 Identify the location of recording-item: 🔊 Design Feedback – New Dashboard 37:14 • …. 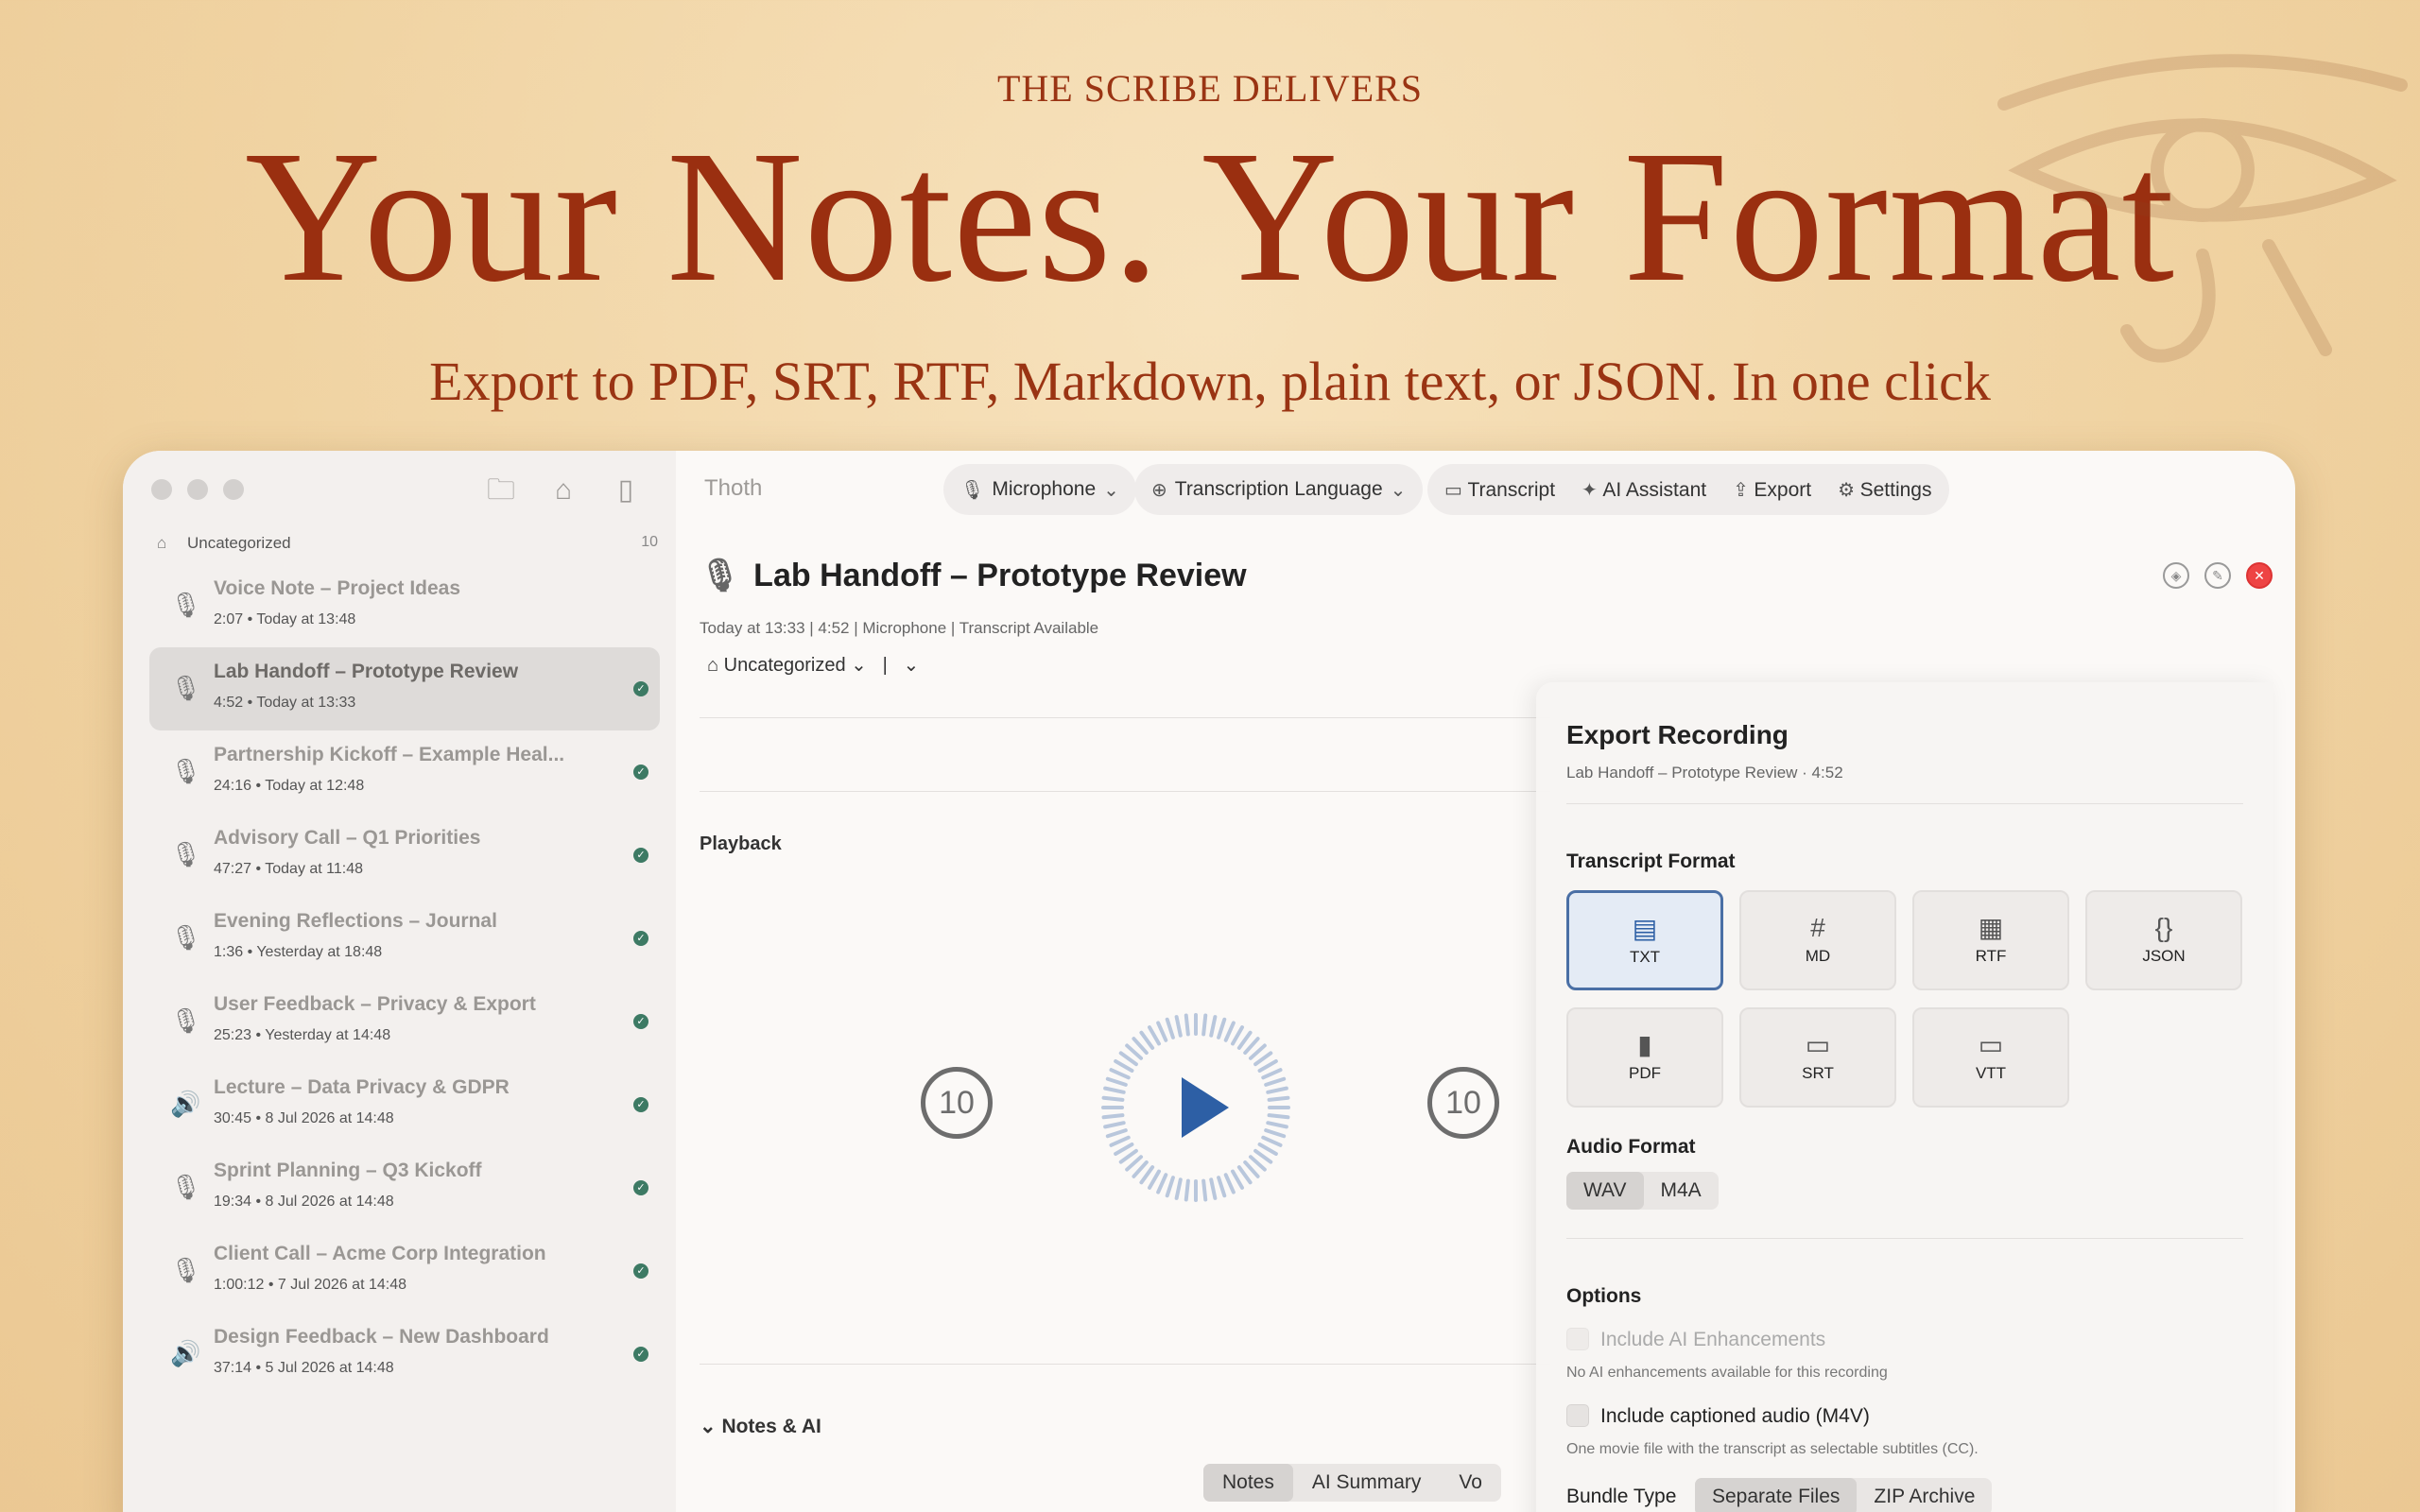
(405, 1354).